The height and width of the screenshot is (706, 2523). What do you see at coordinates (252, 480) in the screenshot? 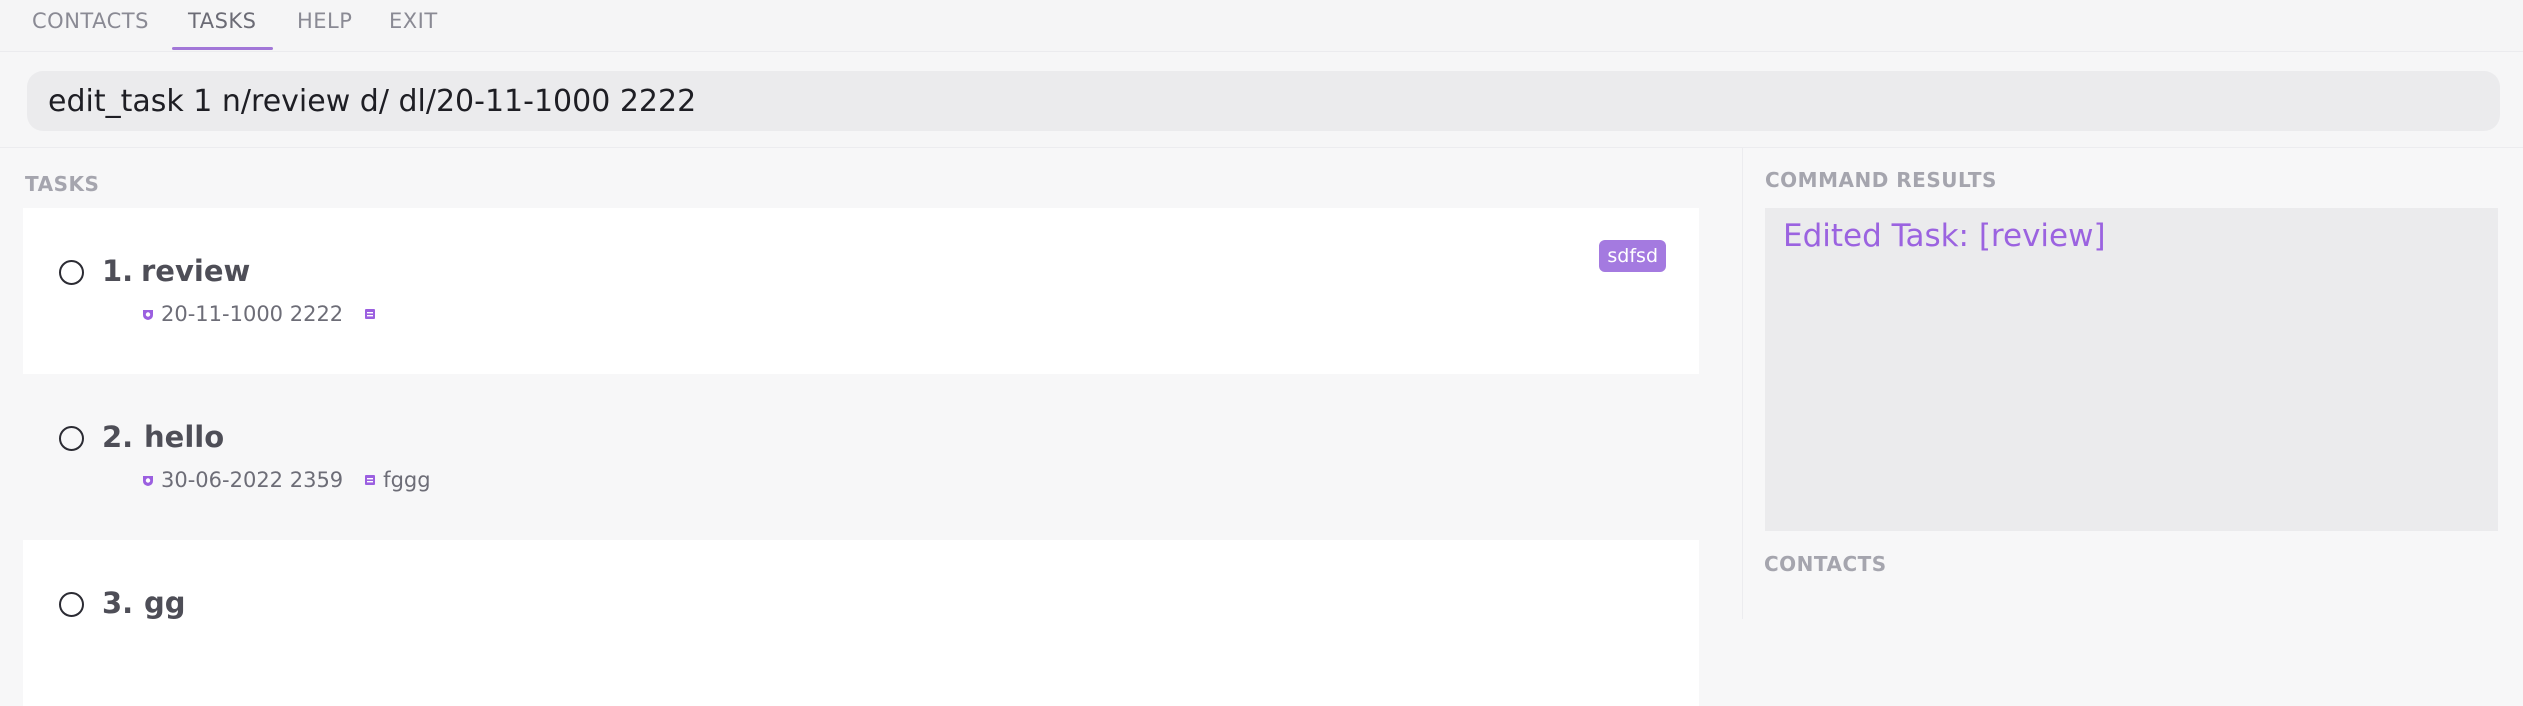
I see `task-deadline: 30-06-2022 2359` at bounding box center [252, 480].